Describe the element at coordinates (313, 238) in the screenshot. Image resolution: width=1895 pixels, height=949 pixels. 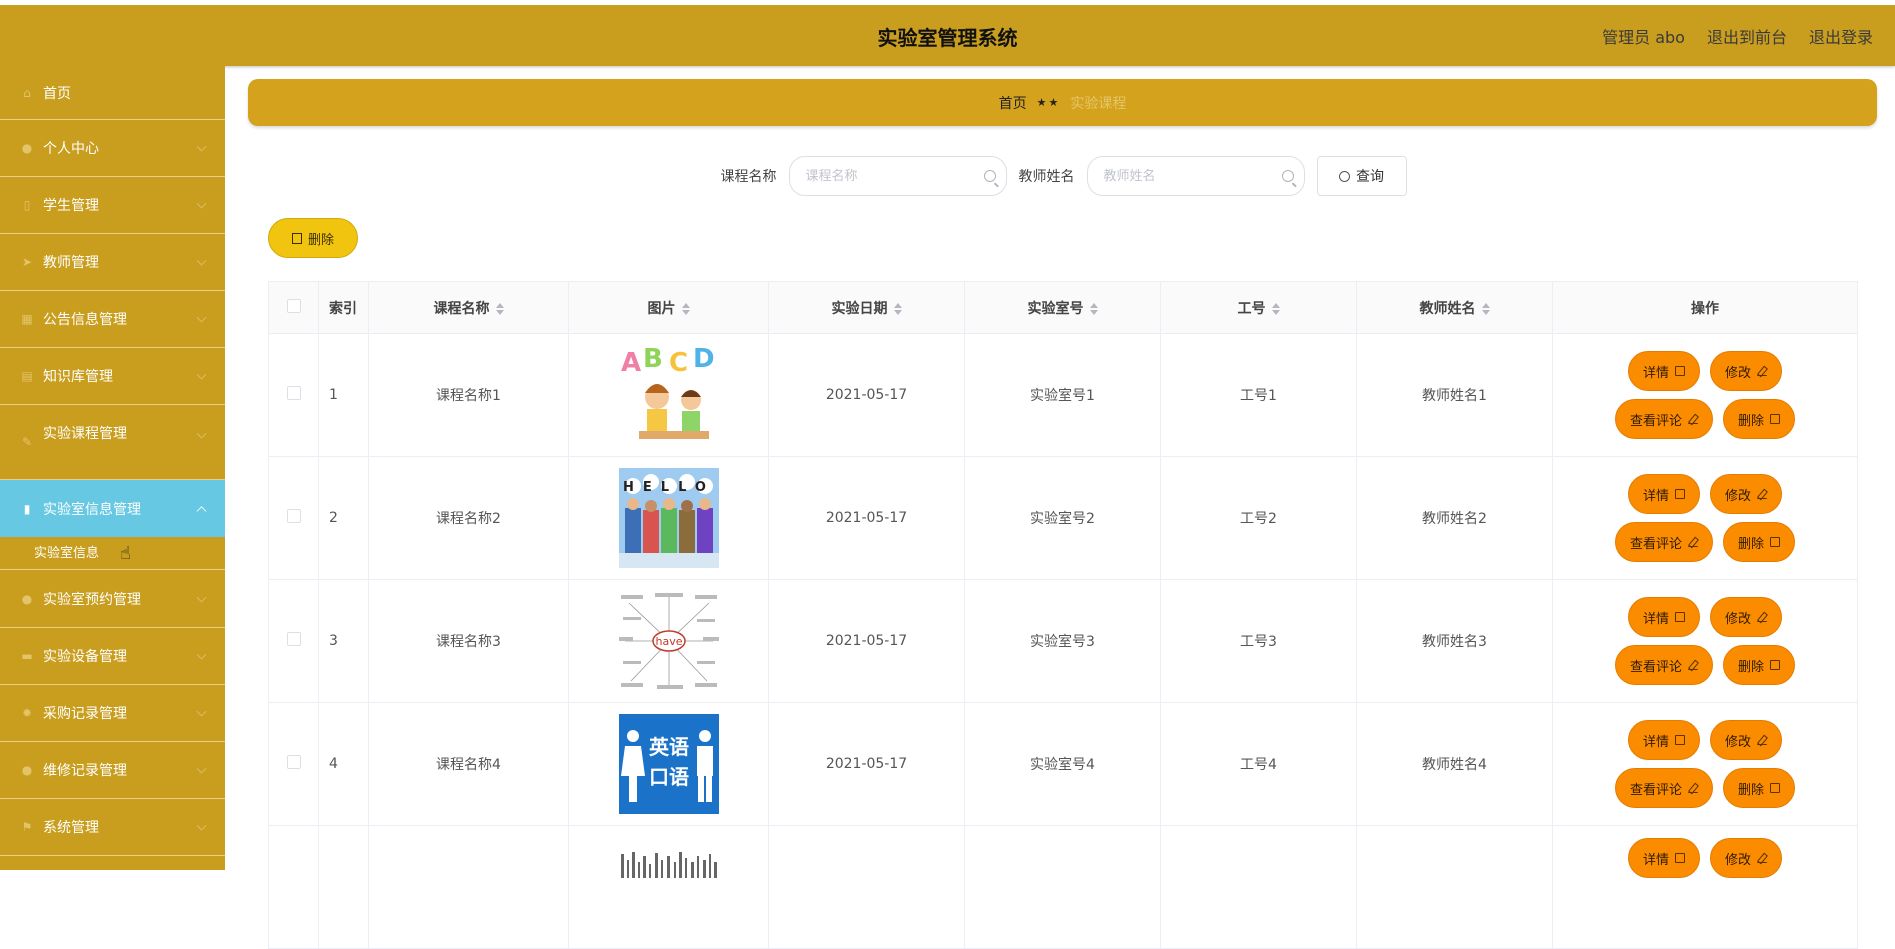
I see `batch-delete-button: 删除` at that location.